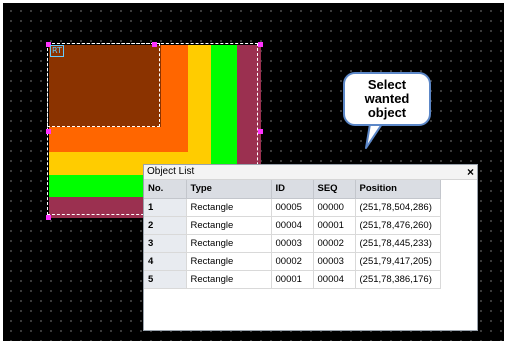 The height and width of the screenshot is (344, 507). What do you see at coordinates (48, 131) in the screenshot?
I see `resize-handle-middle-left` at bounding box center [48, 131].